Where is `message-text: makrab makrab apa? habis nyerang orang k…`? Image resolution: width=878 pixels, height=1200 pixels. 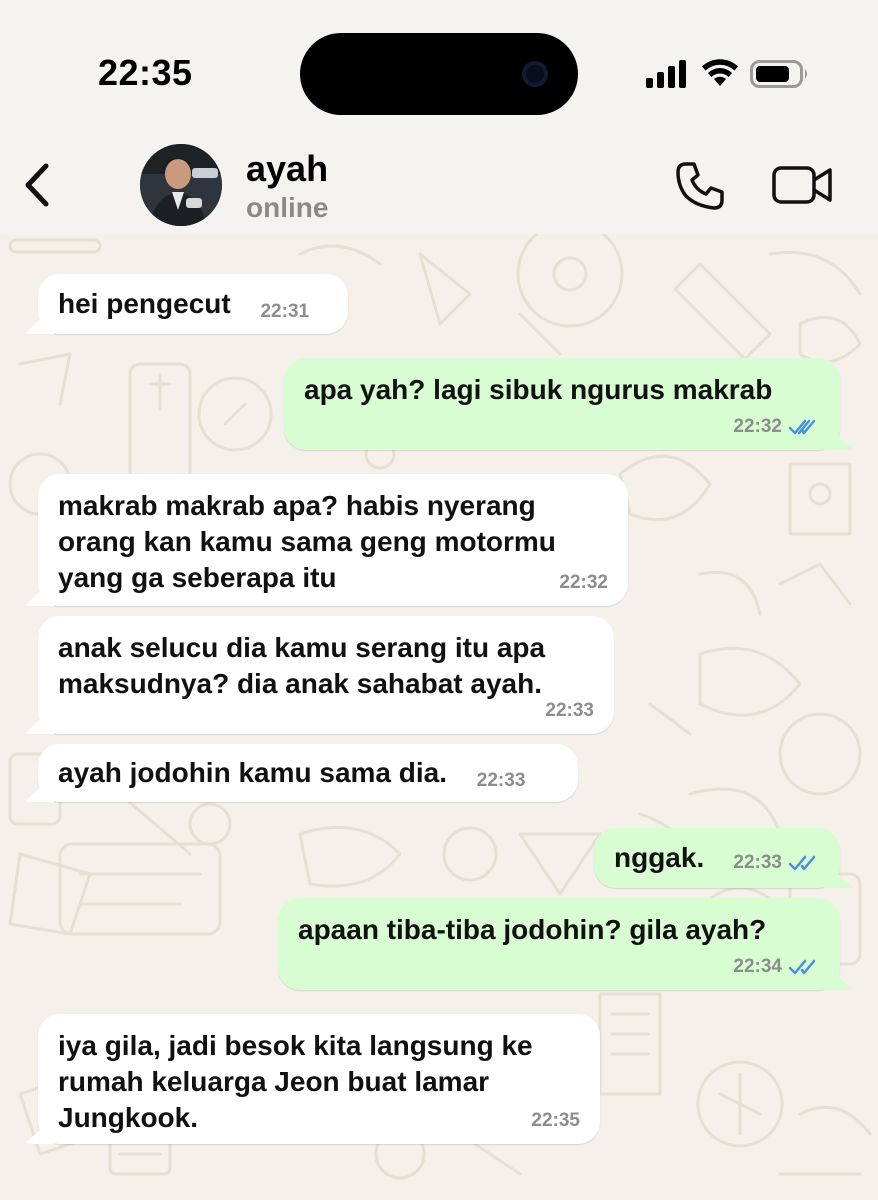 message-text: makrab makrab apa? habis nyerang orang k… is located at coordinates (307, 541).